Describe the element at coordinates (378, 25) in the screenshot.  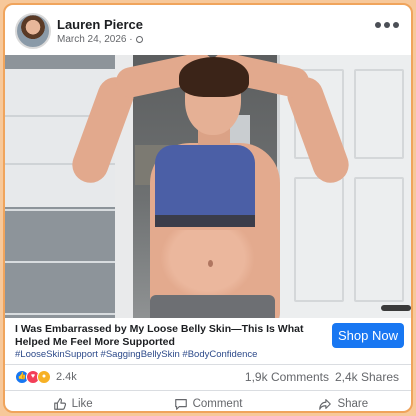
I see `more-horizontal-icon` at that location.